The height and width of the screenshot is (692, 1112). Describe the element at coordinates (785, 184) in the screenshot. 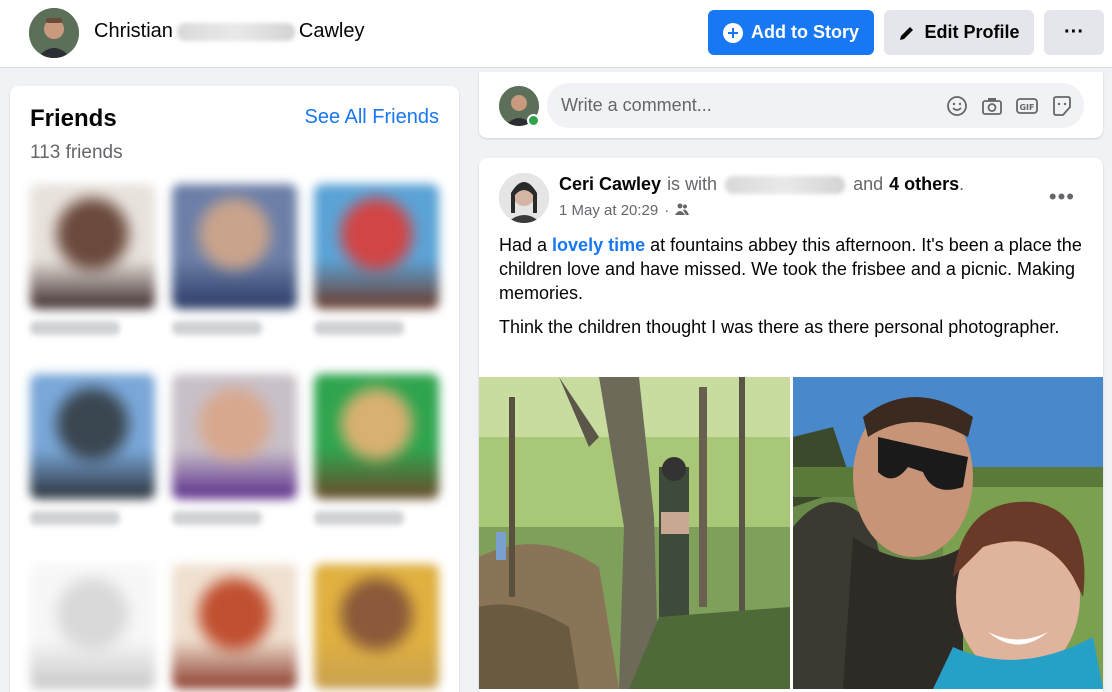

I see `redacted-tagged-name` at that location.